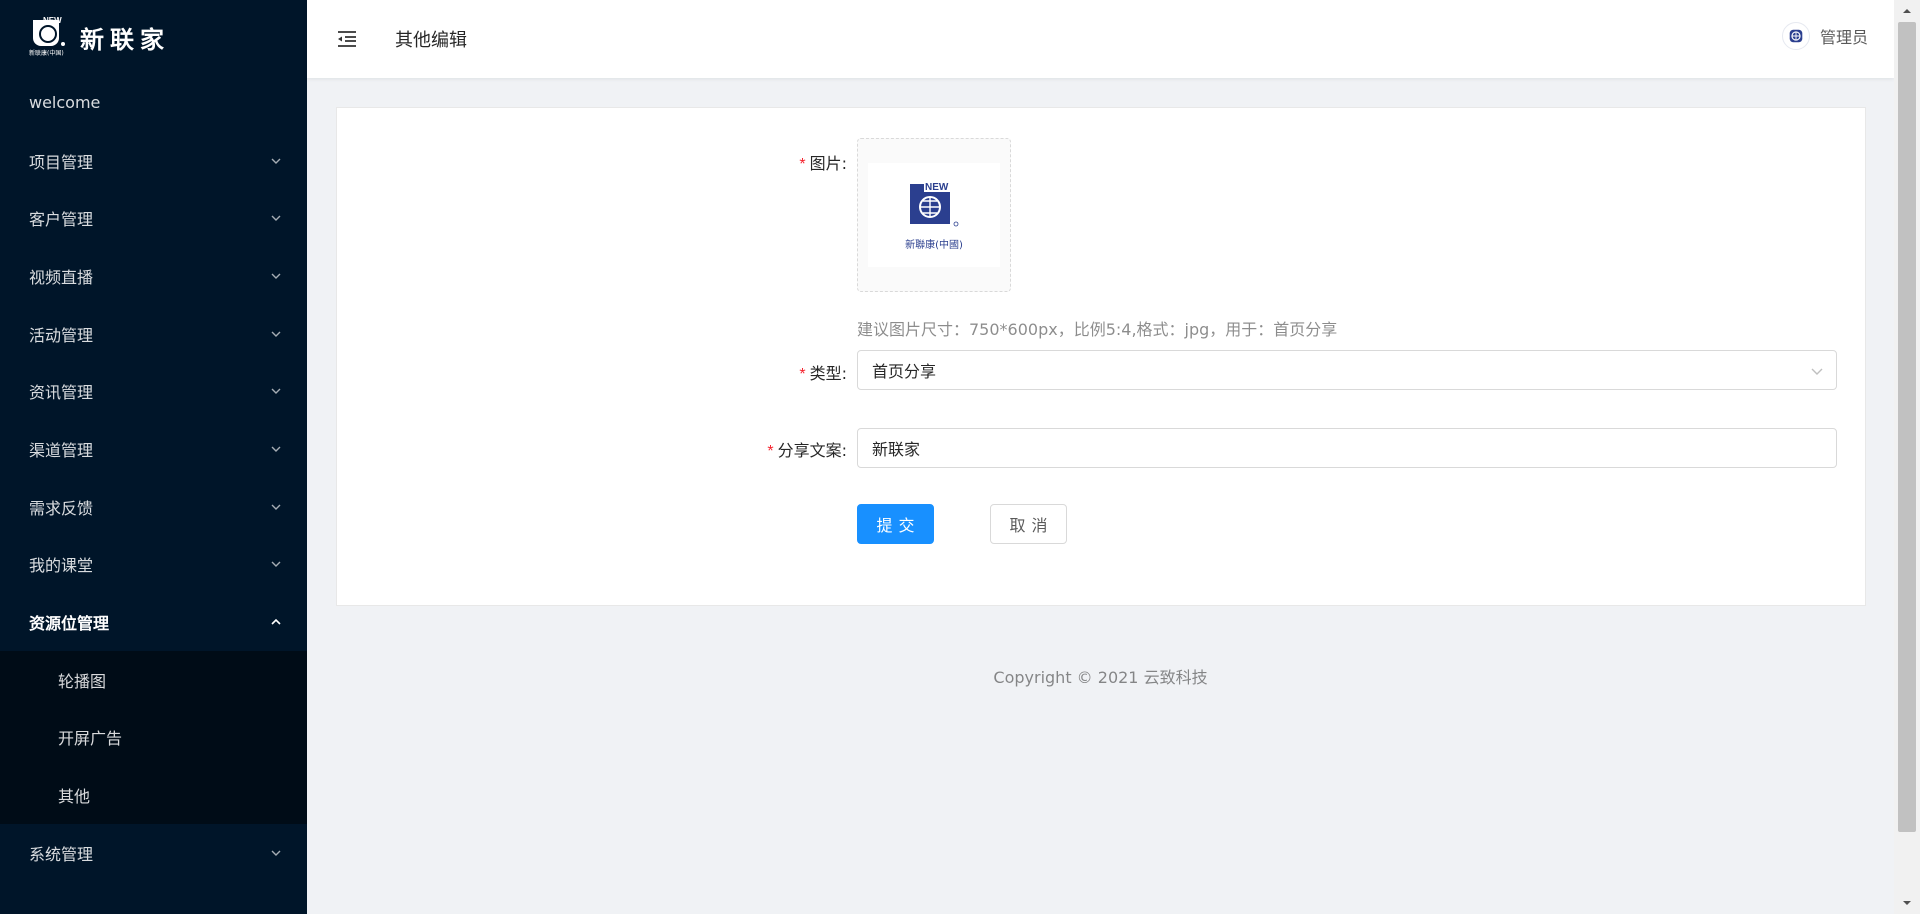  Describe the element at coordinates (153, 334) in the screenshot. I see `sidebar-item-activities: 活动管理` at that location.